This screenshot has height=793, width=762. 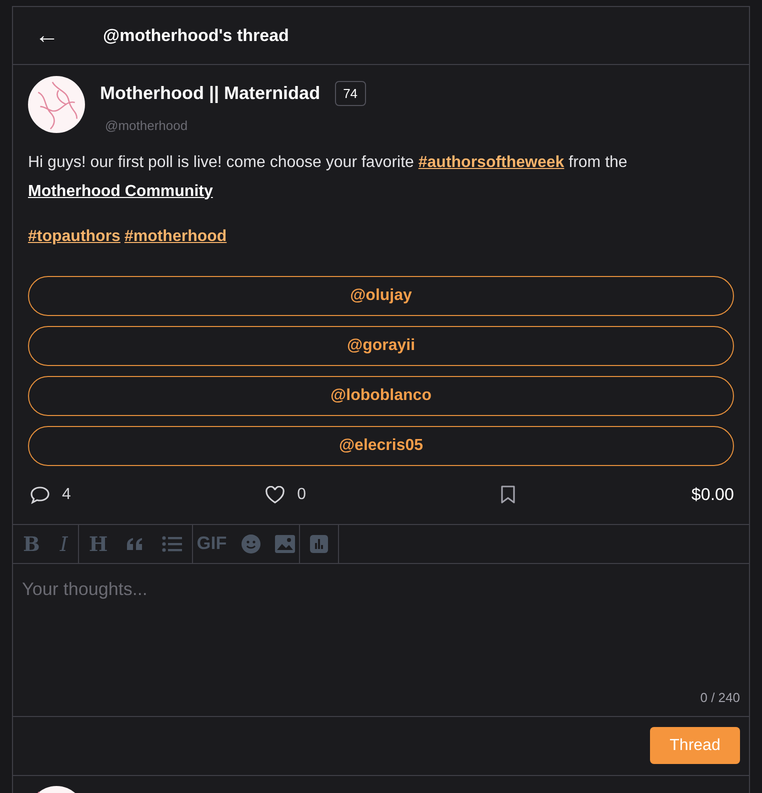 What do you see at coordinates (319, 543) in the screenshot?
I see `chart-icon` at bounding box center [319, 543].